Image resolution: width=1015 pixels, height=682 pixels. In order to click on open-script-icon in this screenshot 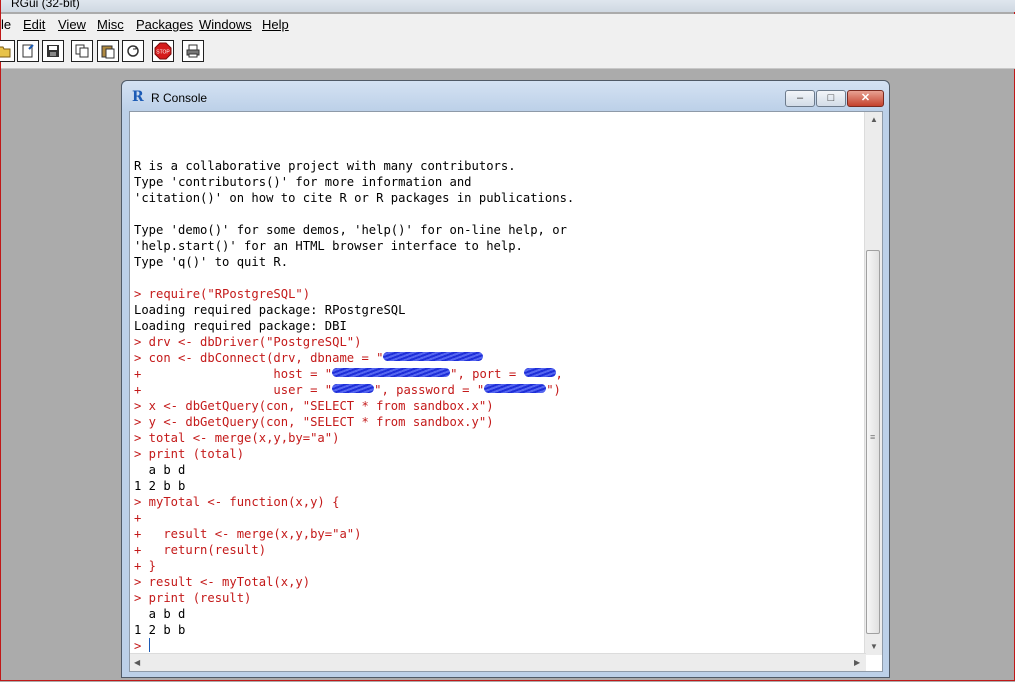, I will do `click(5, 52)`.